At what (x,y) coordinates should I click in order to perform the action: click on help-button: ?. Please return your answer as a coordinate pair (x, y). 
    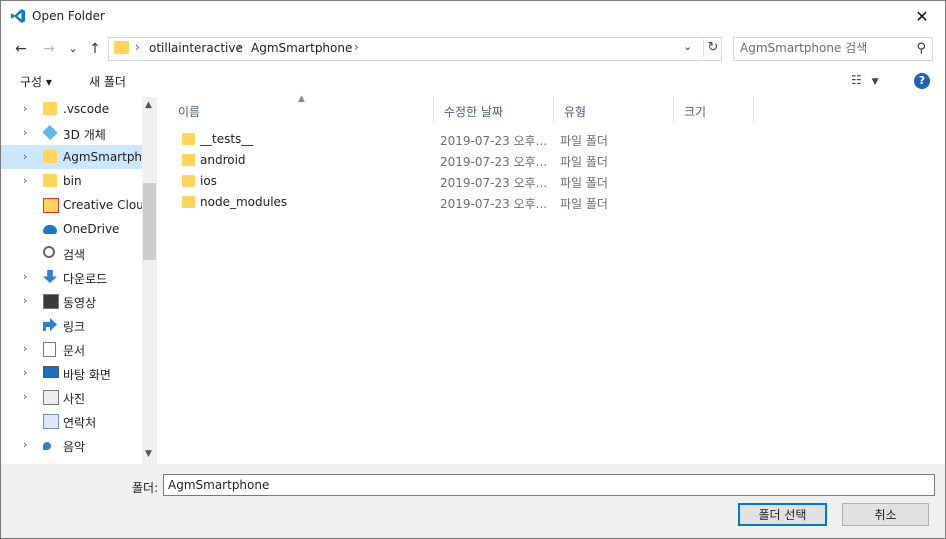
    Looking at the image, I should click on (922, 81).